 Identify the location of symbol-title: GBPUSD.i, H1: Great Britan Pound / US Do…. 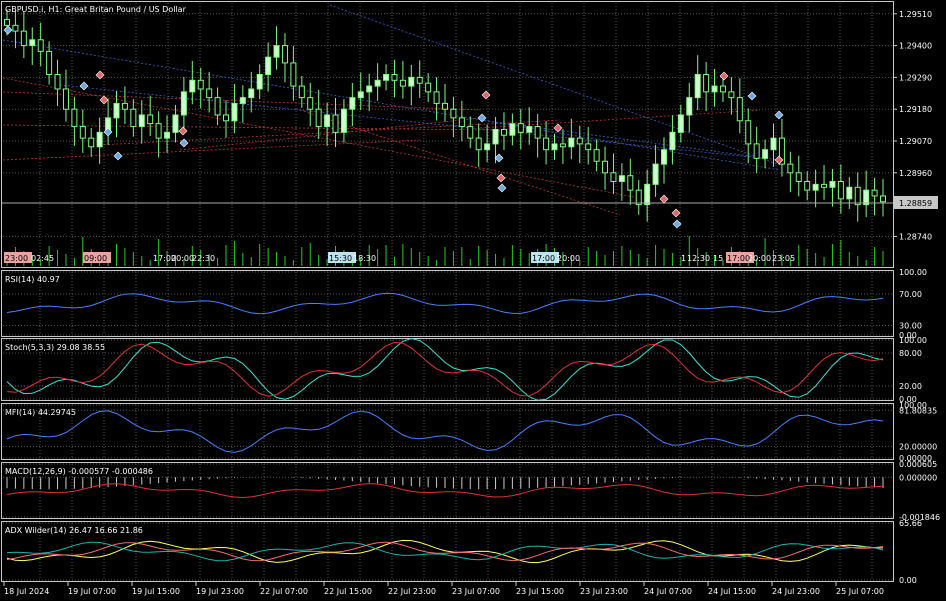
(96, 9).